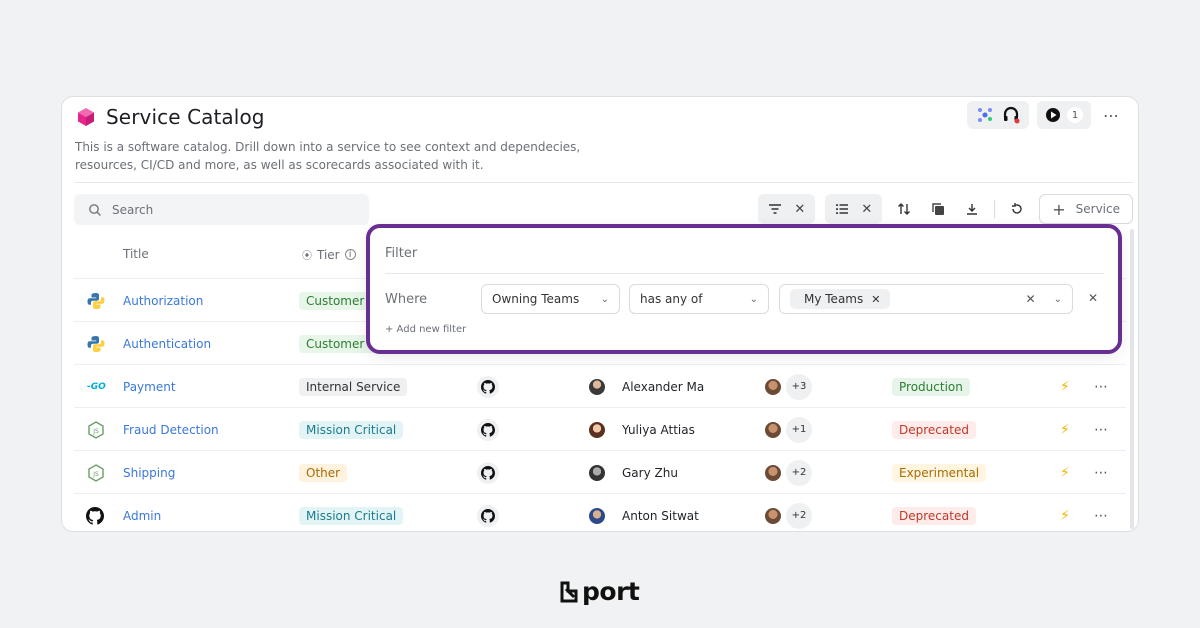 The height and width of the screenshot is (628, 1200). I want to click on owner-name: Gary Zhu, so click(650, 472).